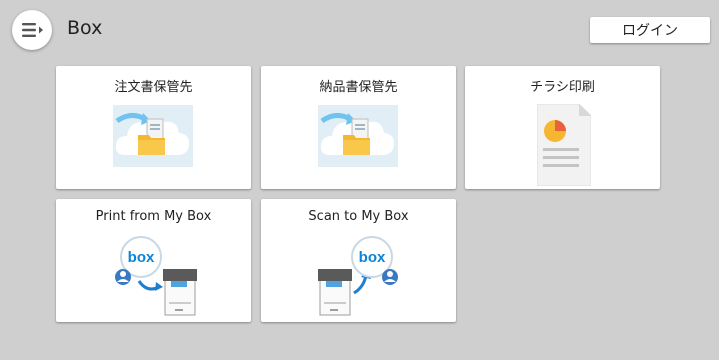  What do you see at coordinates (358, 216) in the screenshot?
I see `tile-label: Scan to My Box` at bounding box center [358, 216].